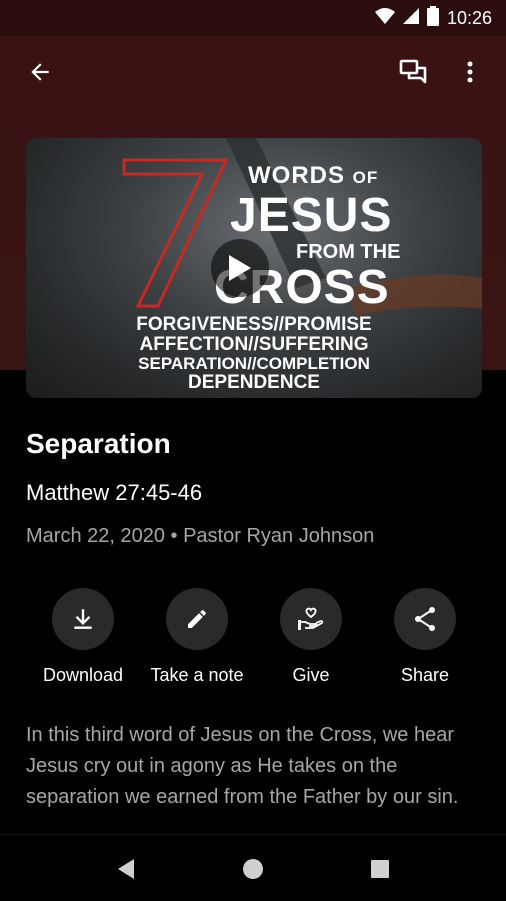 This screenshot has width=506, height=901. I want to click on art-topic-line: SEPARATION//COMPLETION, so click(254, 363).